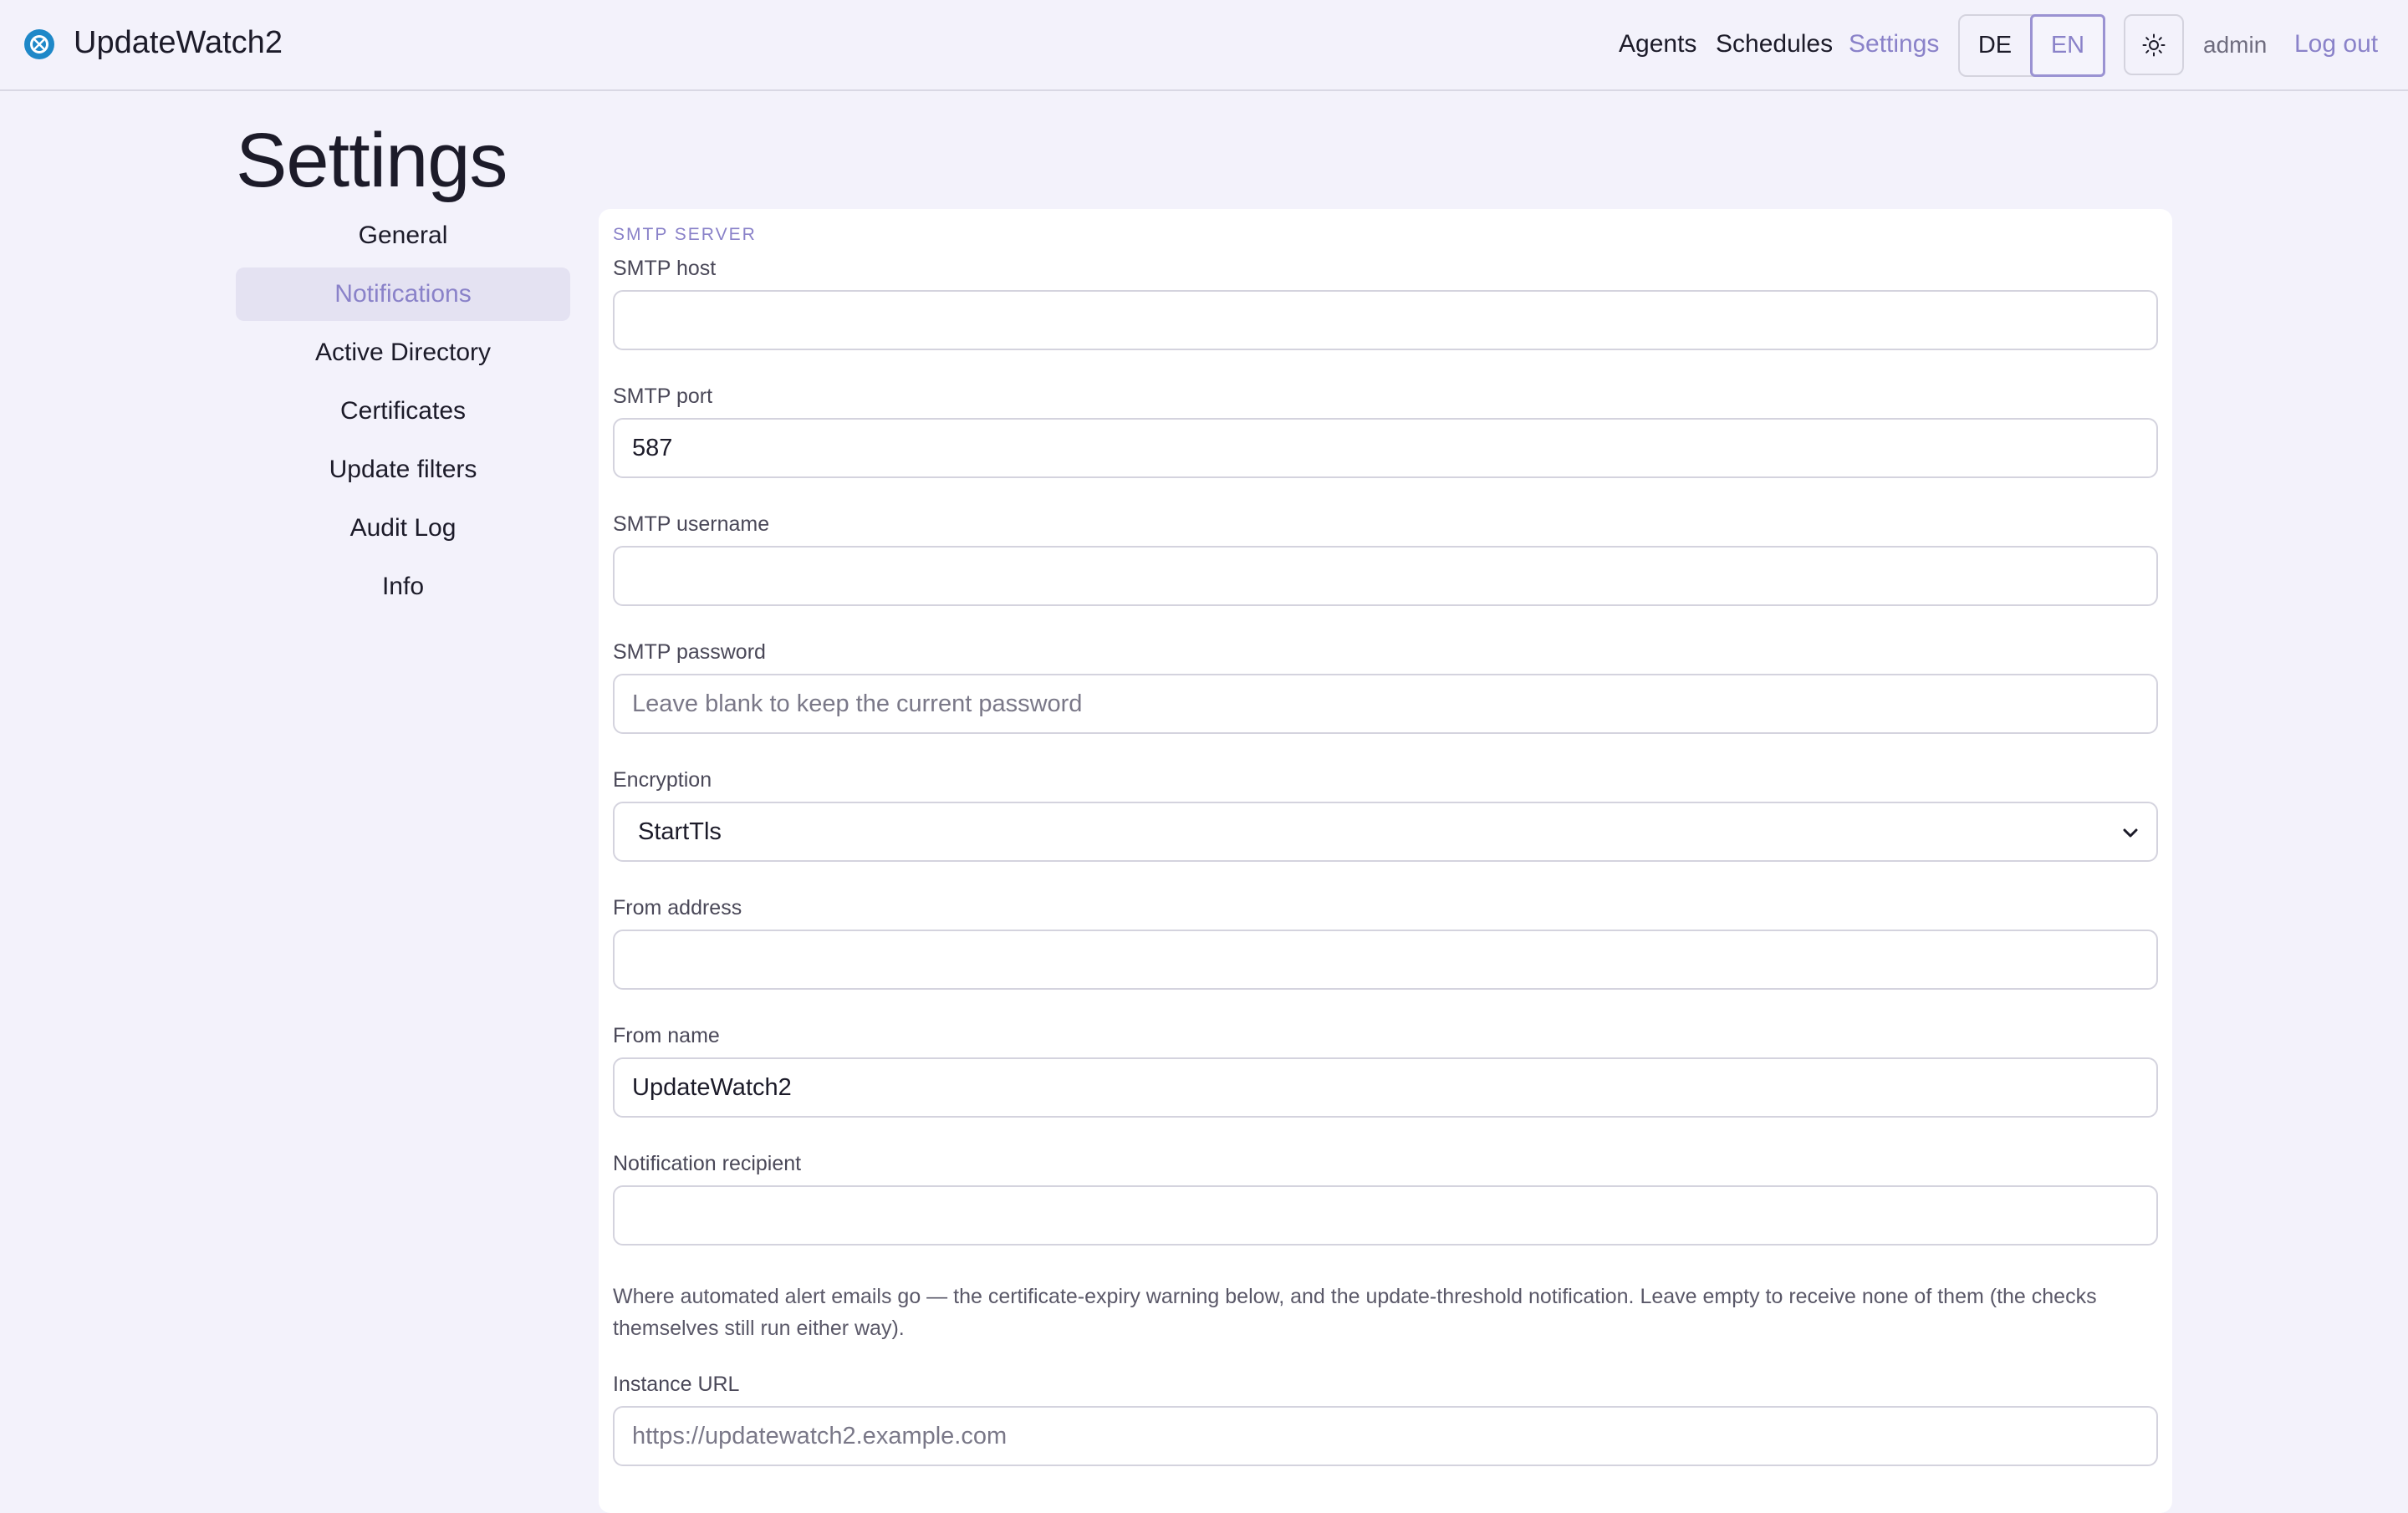 Image resolution: width=2408 pixels, height=1513 pixels. I want to click on encryption-label: Encryption, so click(662, 780).